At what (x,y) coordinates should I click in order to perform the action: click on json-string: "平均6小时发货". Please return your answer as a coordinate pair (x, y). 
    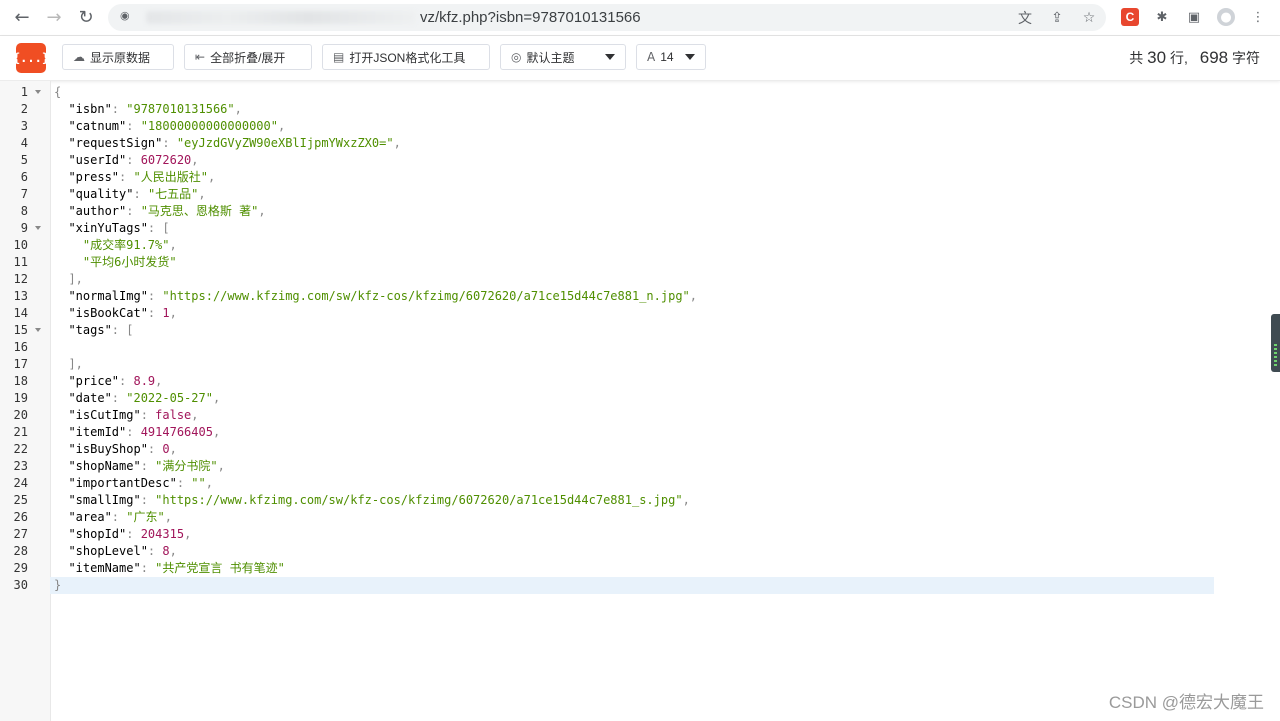
    Looking at the image, I should click on (115, 262).